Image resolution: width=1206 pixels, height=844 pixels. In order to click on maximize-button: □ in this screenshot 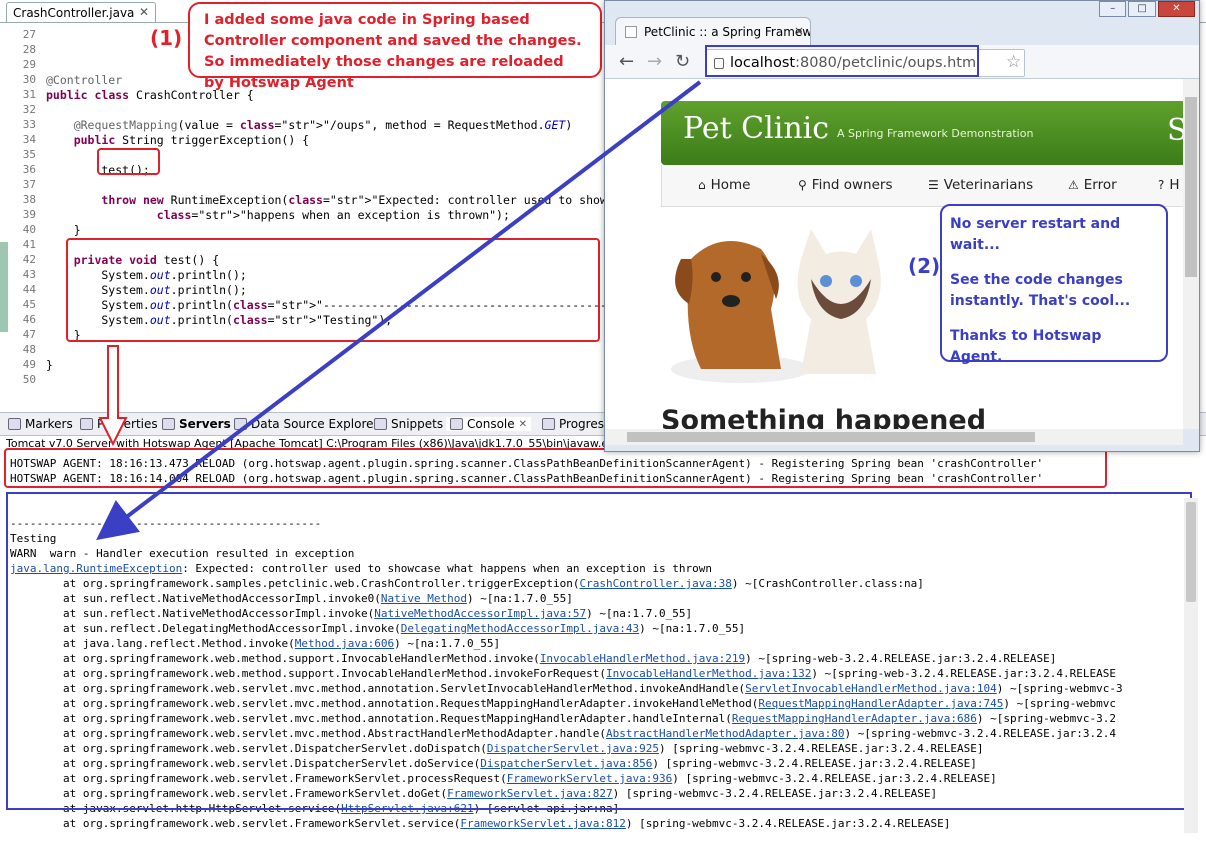, I will do `click(1142, 9)`.